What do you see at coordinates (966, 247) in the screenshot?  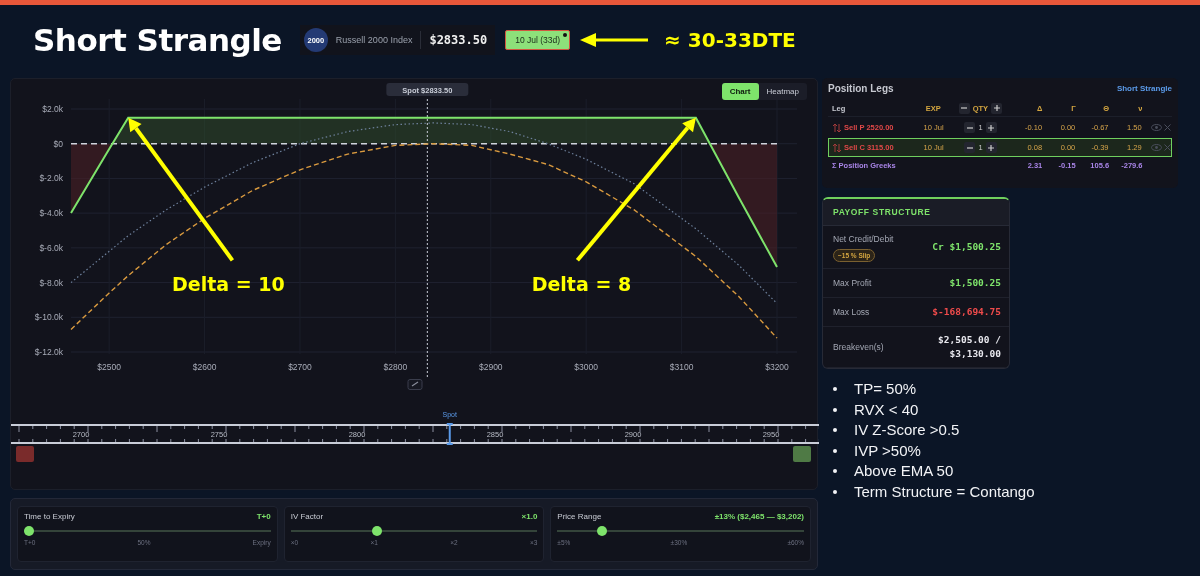 I see `metric-value: Cr $1,500.25` at bounding box center [966, 247].